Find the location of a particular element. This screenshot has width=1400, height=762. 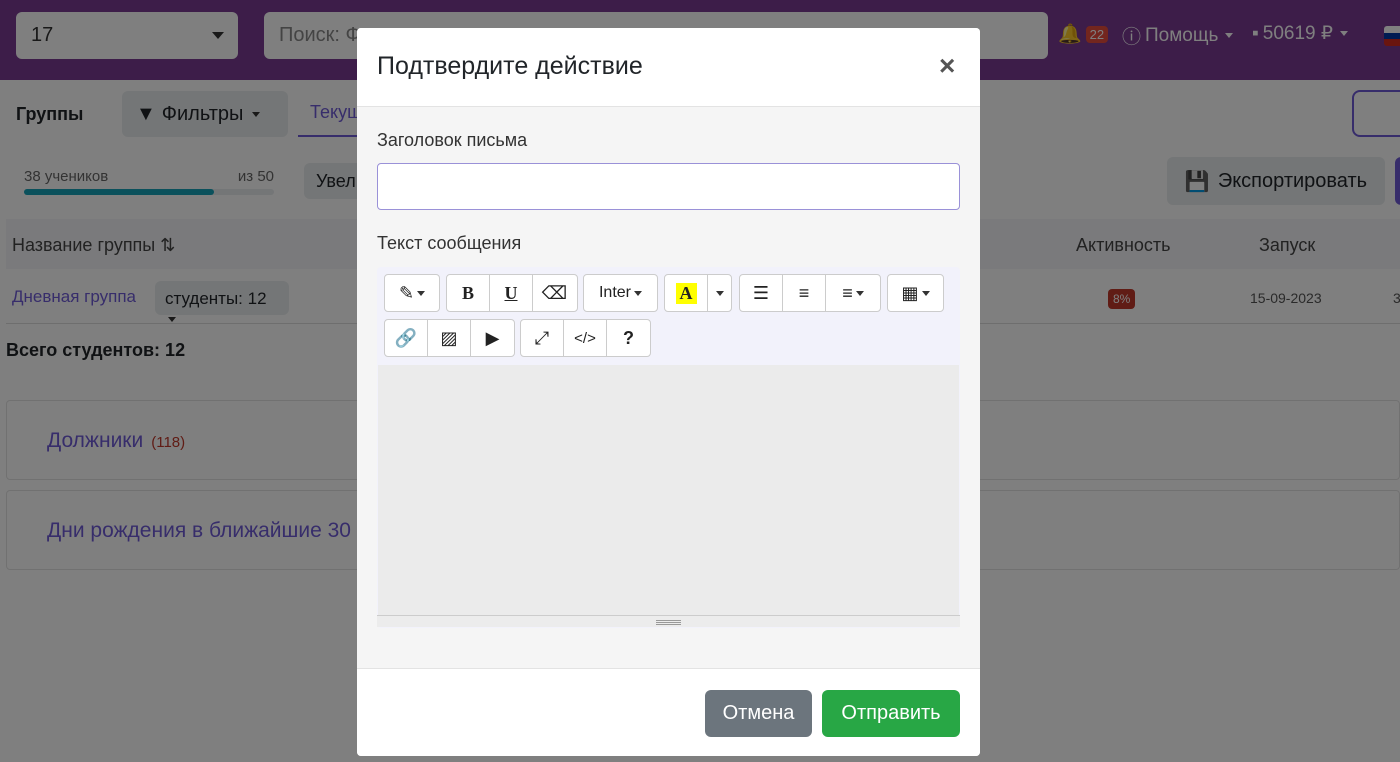

underline-icon: U is located at coordinates (511, 292).